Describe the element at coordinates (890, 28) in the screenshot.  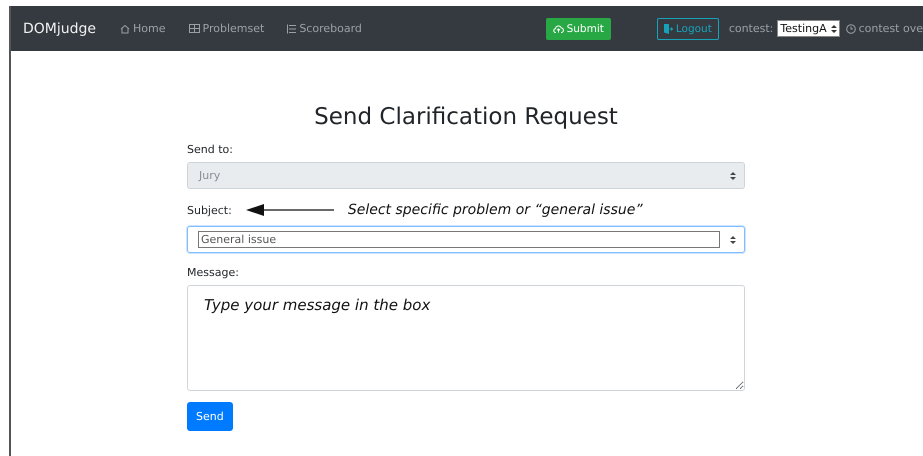
I see `contest-status: contest ove` at that location.